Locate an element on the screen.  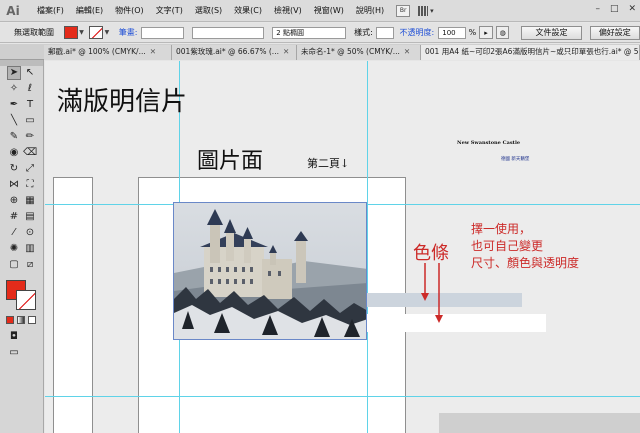
variable-width-profile-select is located at coordinates (228, 32).